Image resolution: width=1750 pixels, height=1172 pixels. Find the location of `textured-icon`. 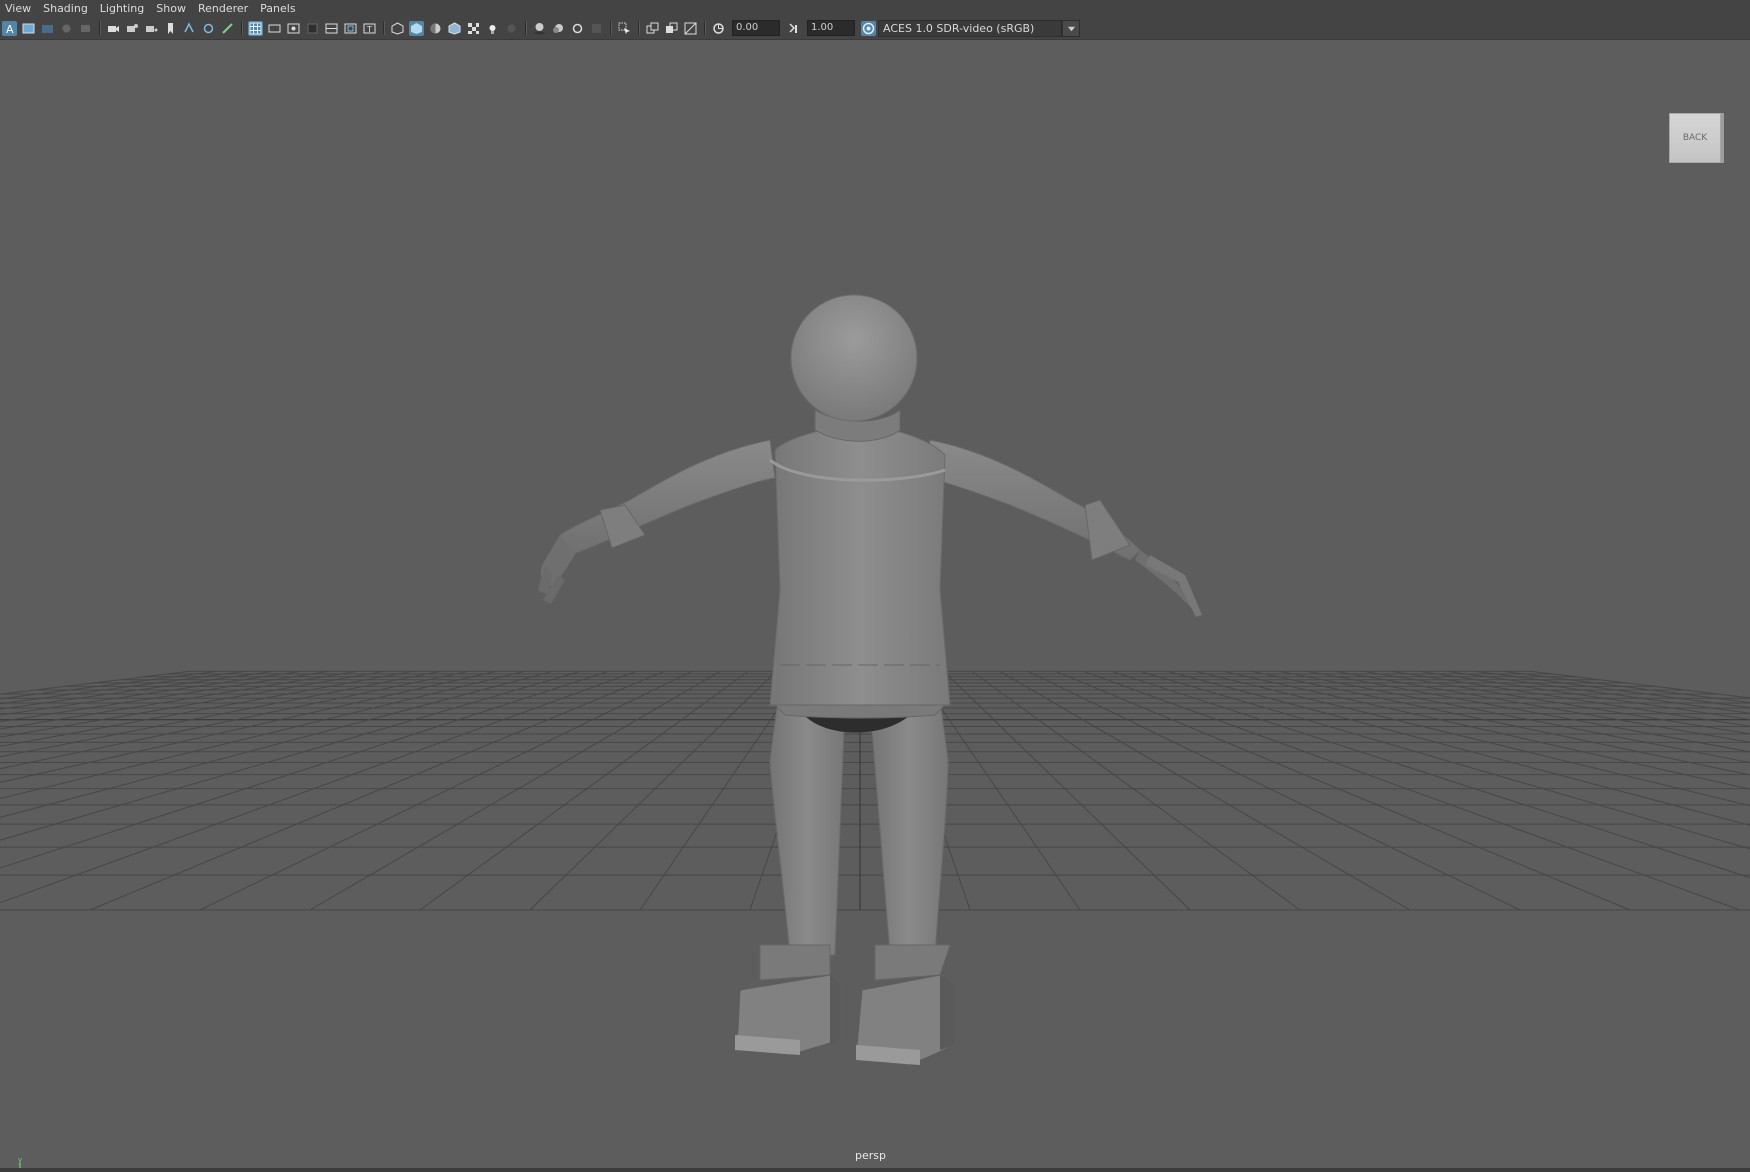

textured-icon is located at coordinates (454, 28).